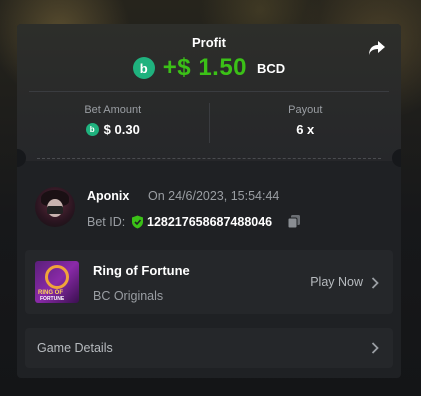 The width and height of the screenshot is (421, 396). Describe the element at coordinates (377, 48) in the screenshot. I see `share-icon` at that location.